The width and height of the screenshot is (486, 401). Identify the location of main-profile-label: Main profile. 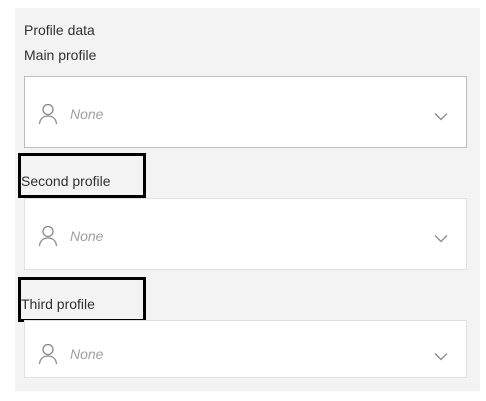
(60, 55).